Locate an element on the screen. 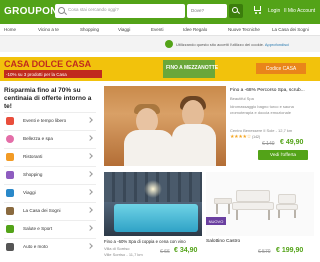 This screenshot has height=262, width=320. banner-deadline-label: FINO A MEZZANOTTE is located at coordinates (192, 68).